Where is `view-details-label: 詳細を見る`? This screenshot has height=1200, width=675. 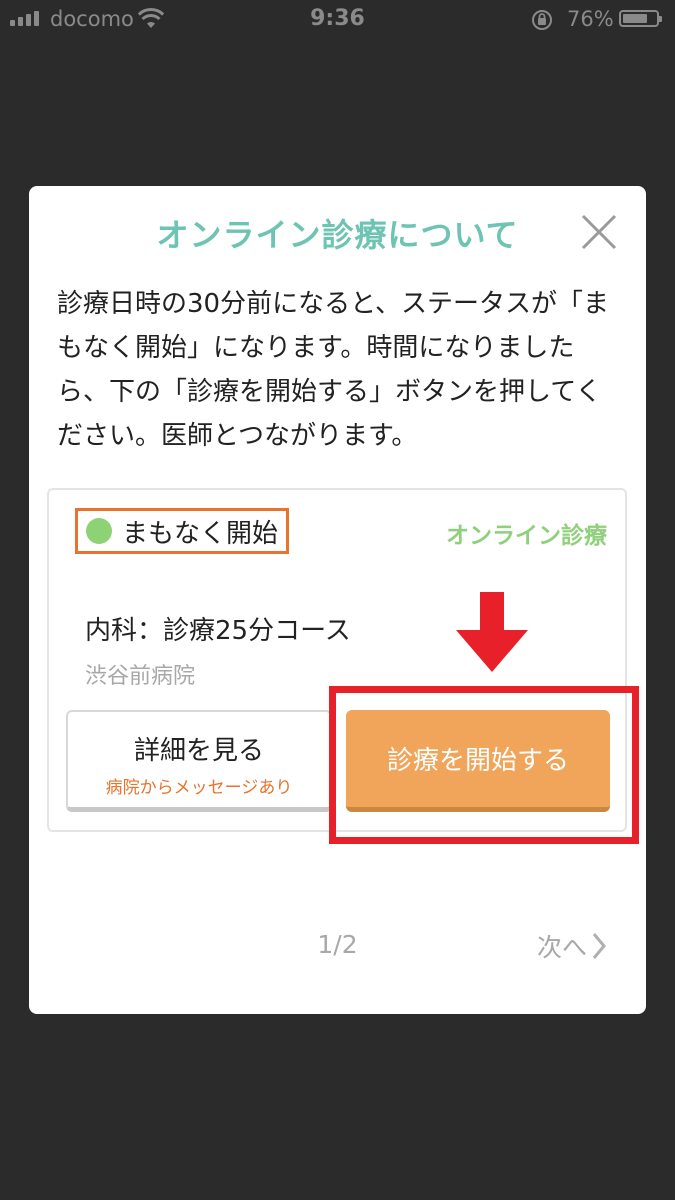
view-details-label: 詳細を見る is located at coordinates (198, 751).